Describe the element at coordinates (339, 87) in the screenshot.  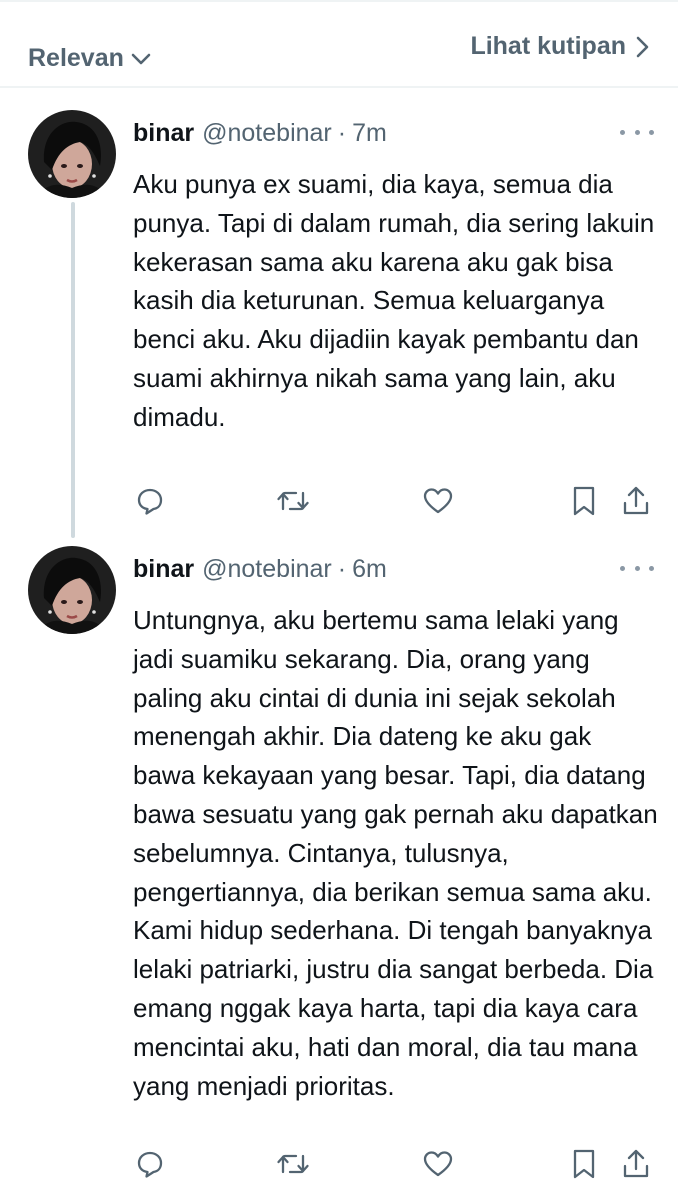
I see `header-divider` at that location.